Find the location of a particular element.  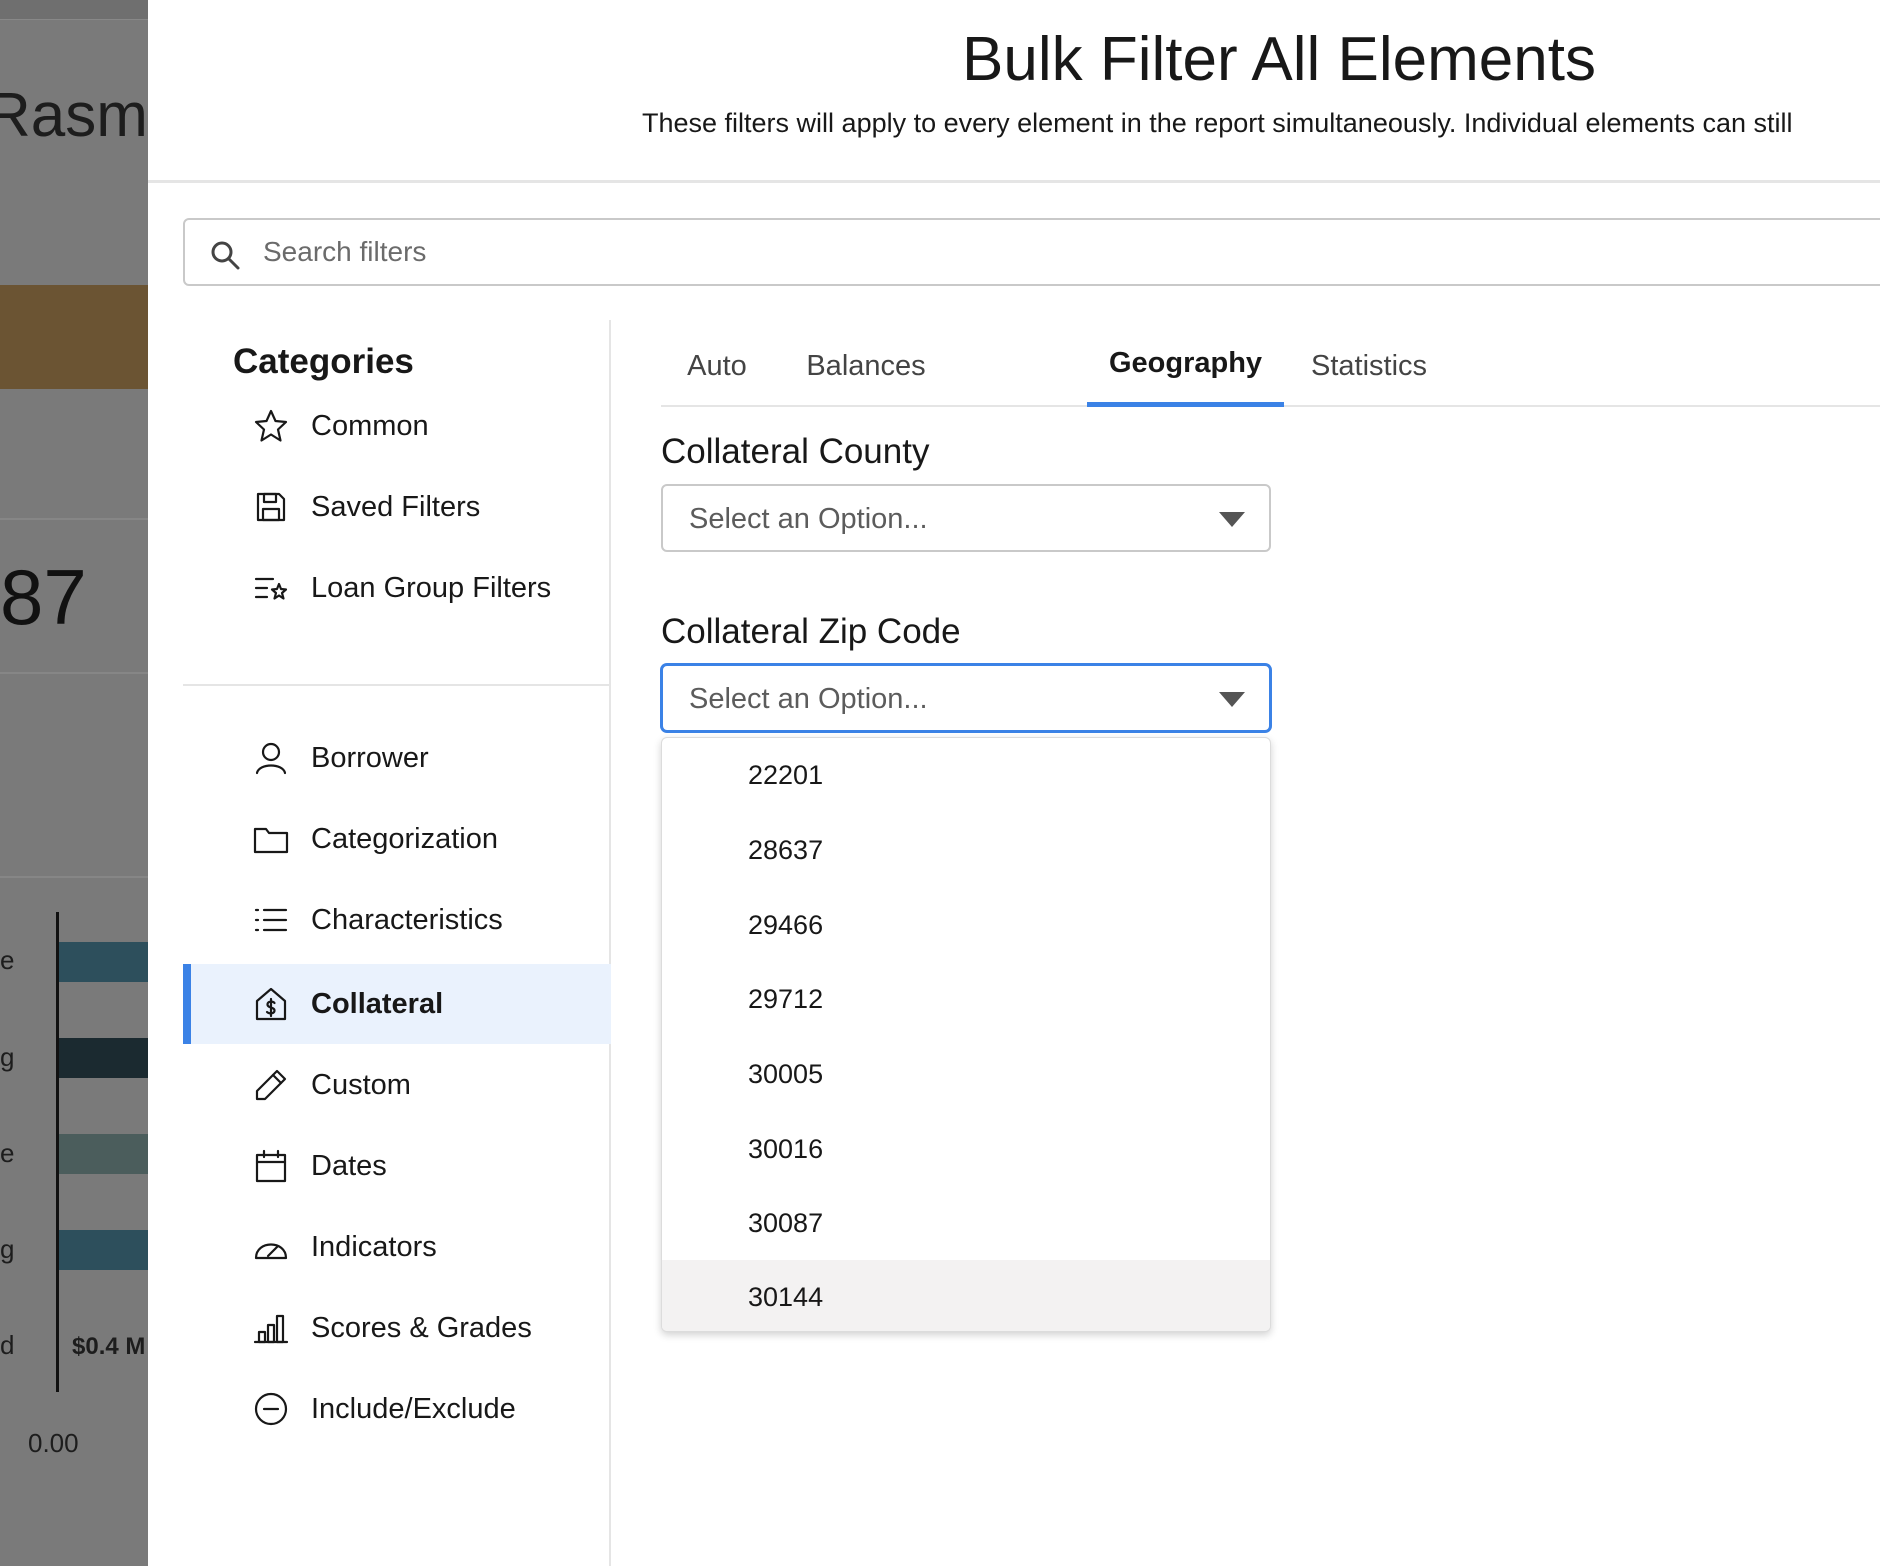

zip-option-label: 30016 is located at coordinates (786, 1149).